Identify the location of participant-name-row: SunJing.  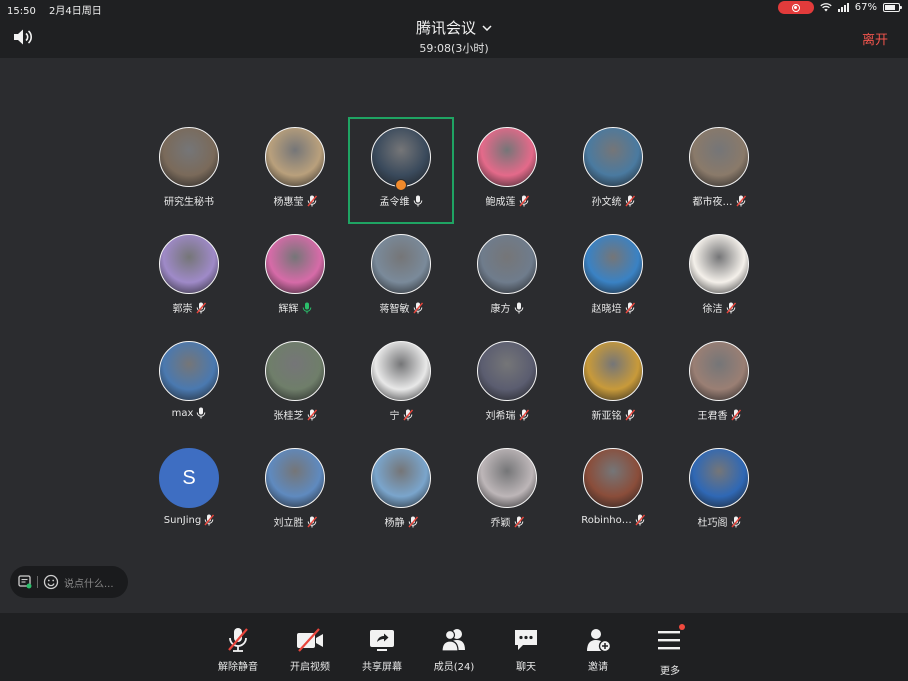
(189, 520).